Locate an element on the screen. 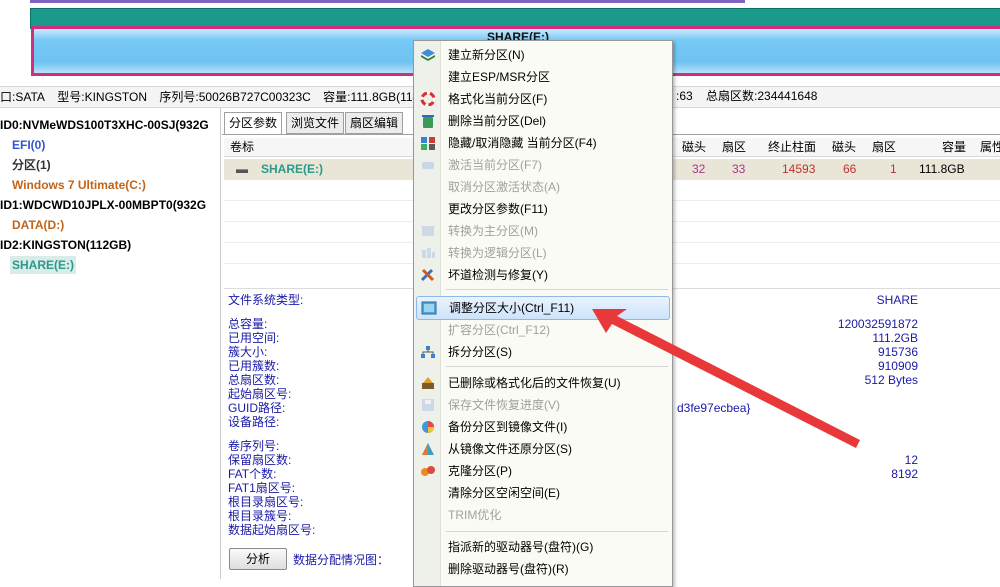  disk-info-tail: :63 总扇区数:234441648 is located at coordinates (746, 96).